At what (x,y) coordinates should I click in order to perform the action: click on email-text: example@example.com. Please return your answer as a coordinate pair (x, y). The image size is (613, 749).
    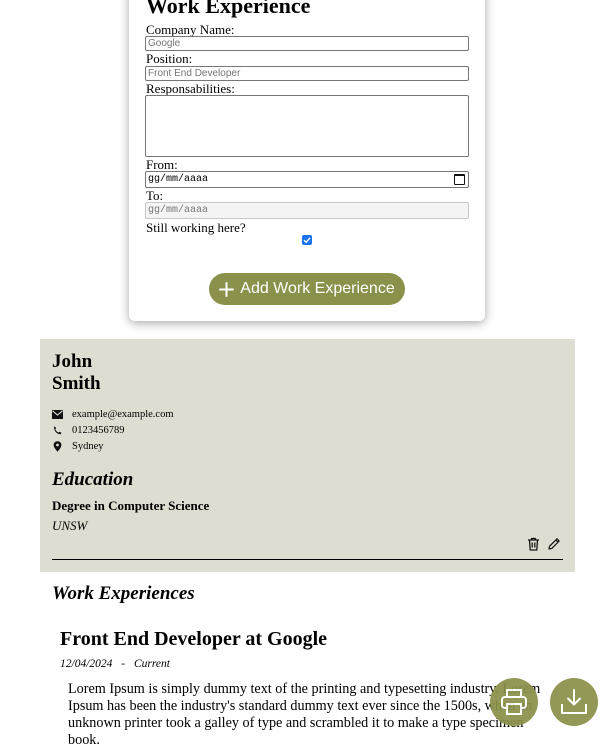
    Looking at the image, I should click on (123, 414).